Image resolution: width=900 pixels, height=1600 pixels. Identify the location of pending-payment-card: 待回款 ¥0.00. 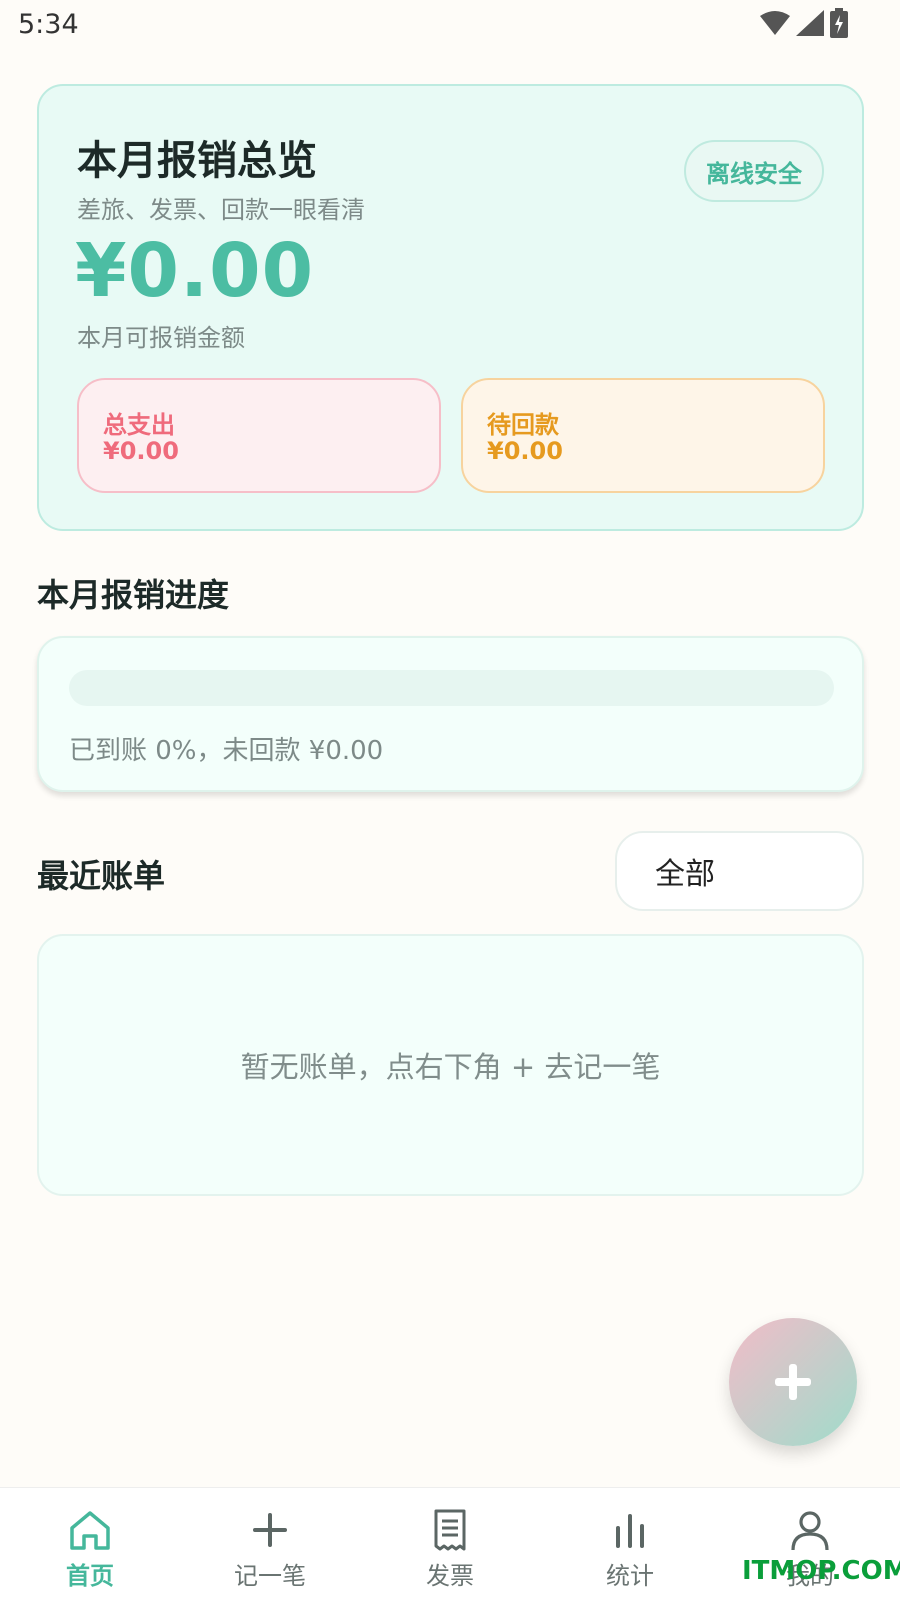
(643, 435).